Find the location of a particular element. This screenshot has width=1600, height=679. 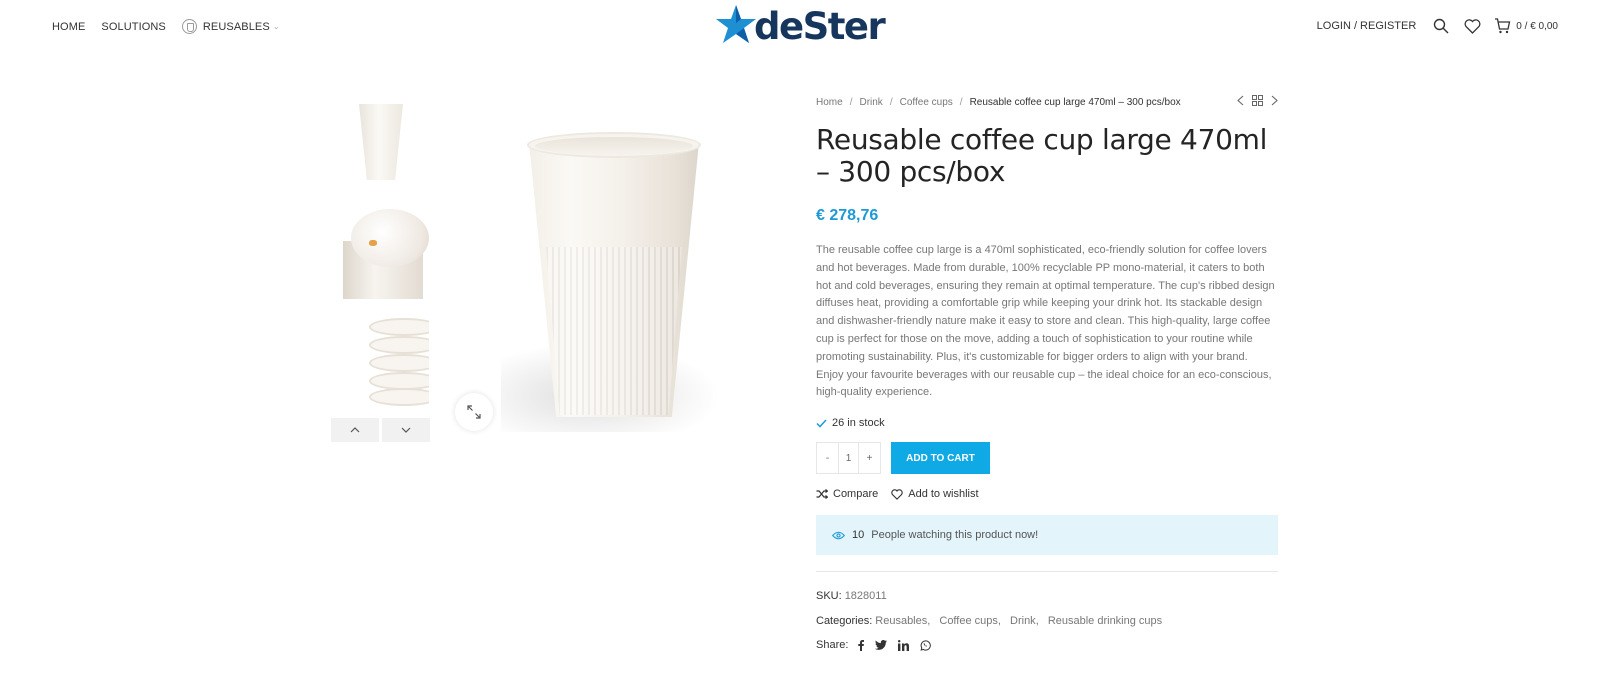

product-navigation is located at coordinates (1253, 100).